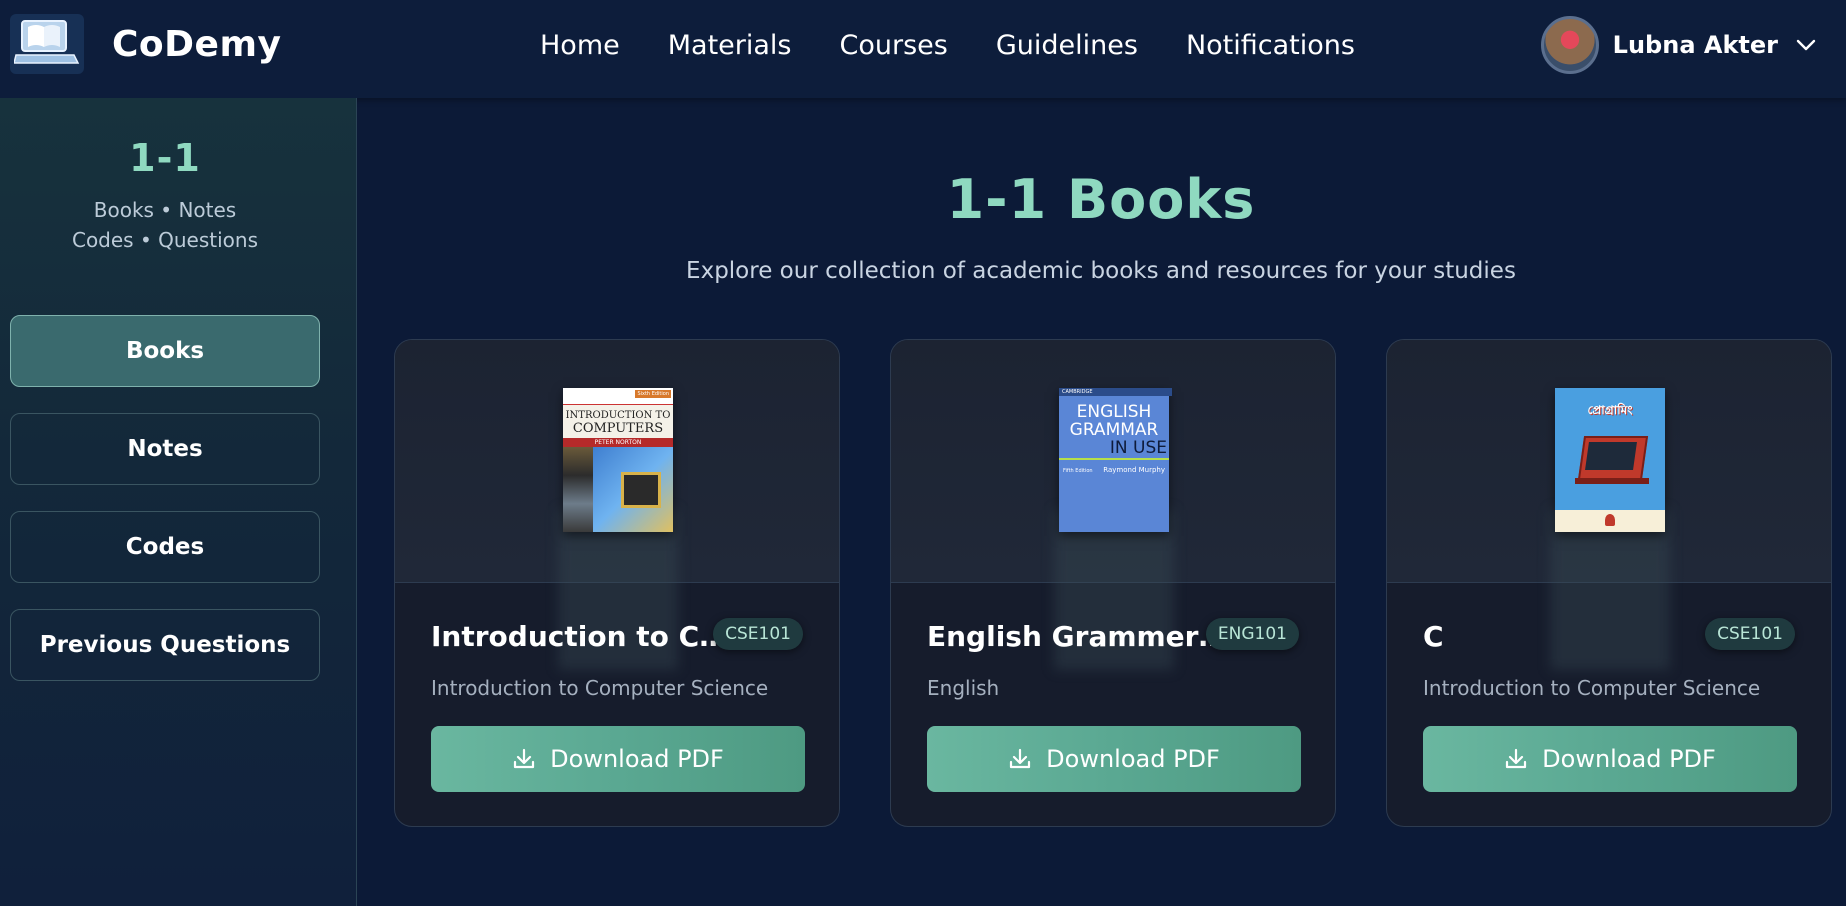  What do you see at coordinates (165, 449) in the screenshot?
I see `sidebar-item-notes: Notes` at bounding box center [165, 449].